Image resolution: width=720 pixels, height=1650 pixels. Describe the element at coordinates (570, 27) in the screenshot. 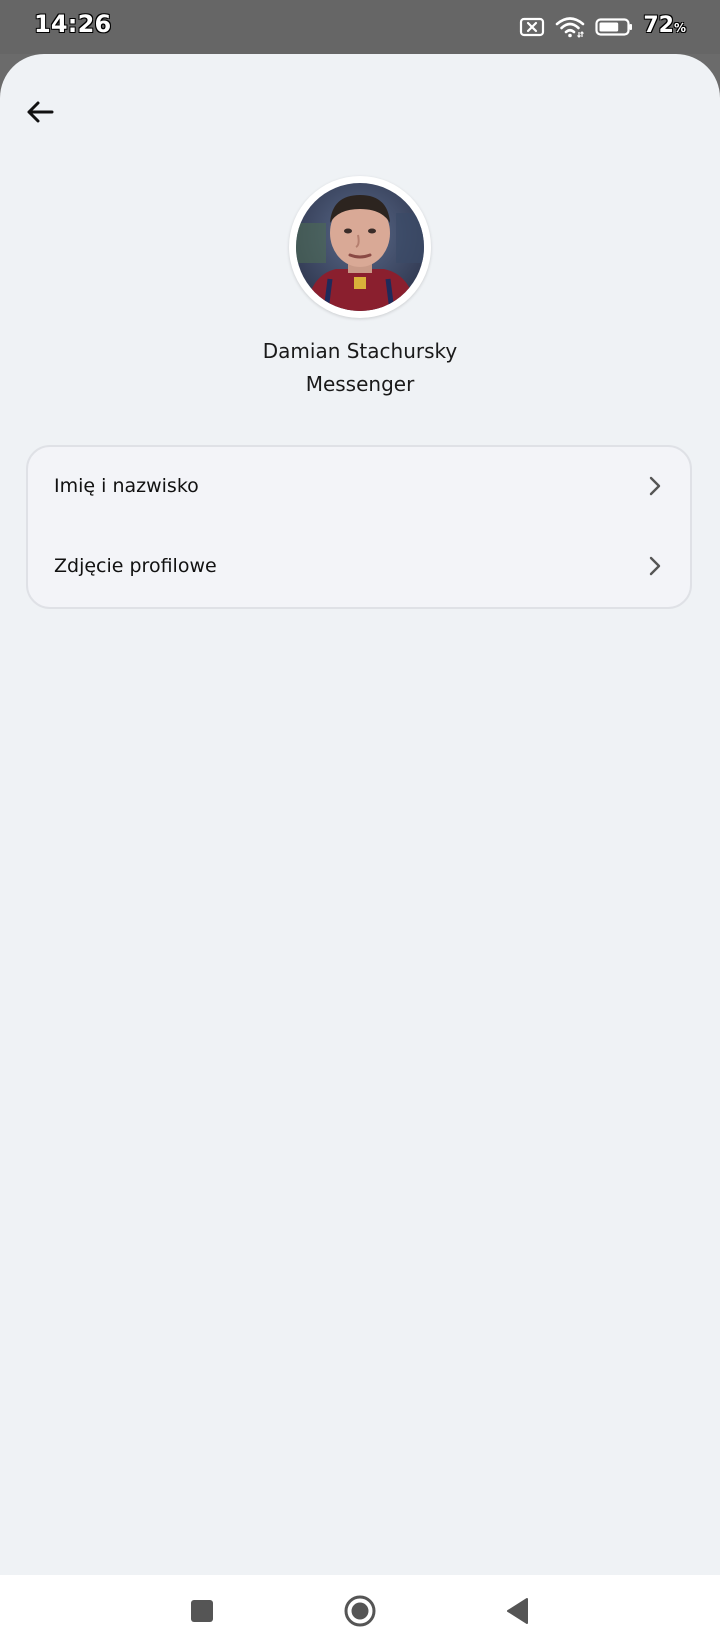

I see `wifi-icon` at that location.